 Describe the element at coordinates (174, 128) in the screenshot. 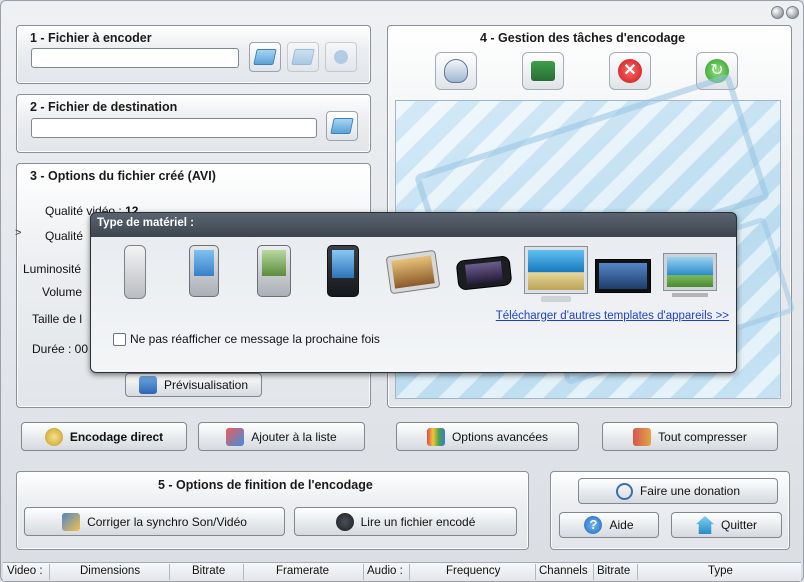

I see `destination-file-input` at that location.